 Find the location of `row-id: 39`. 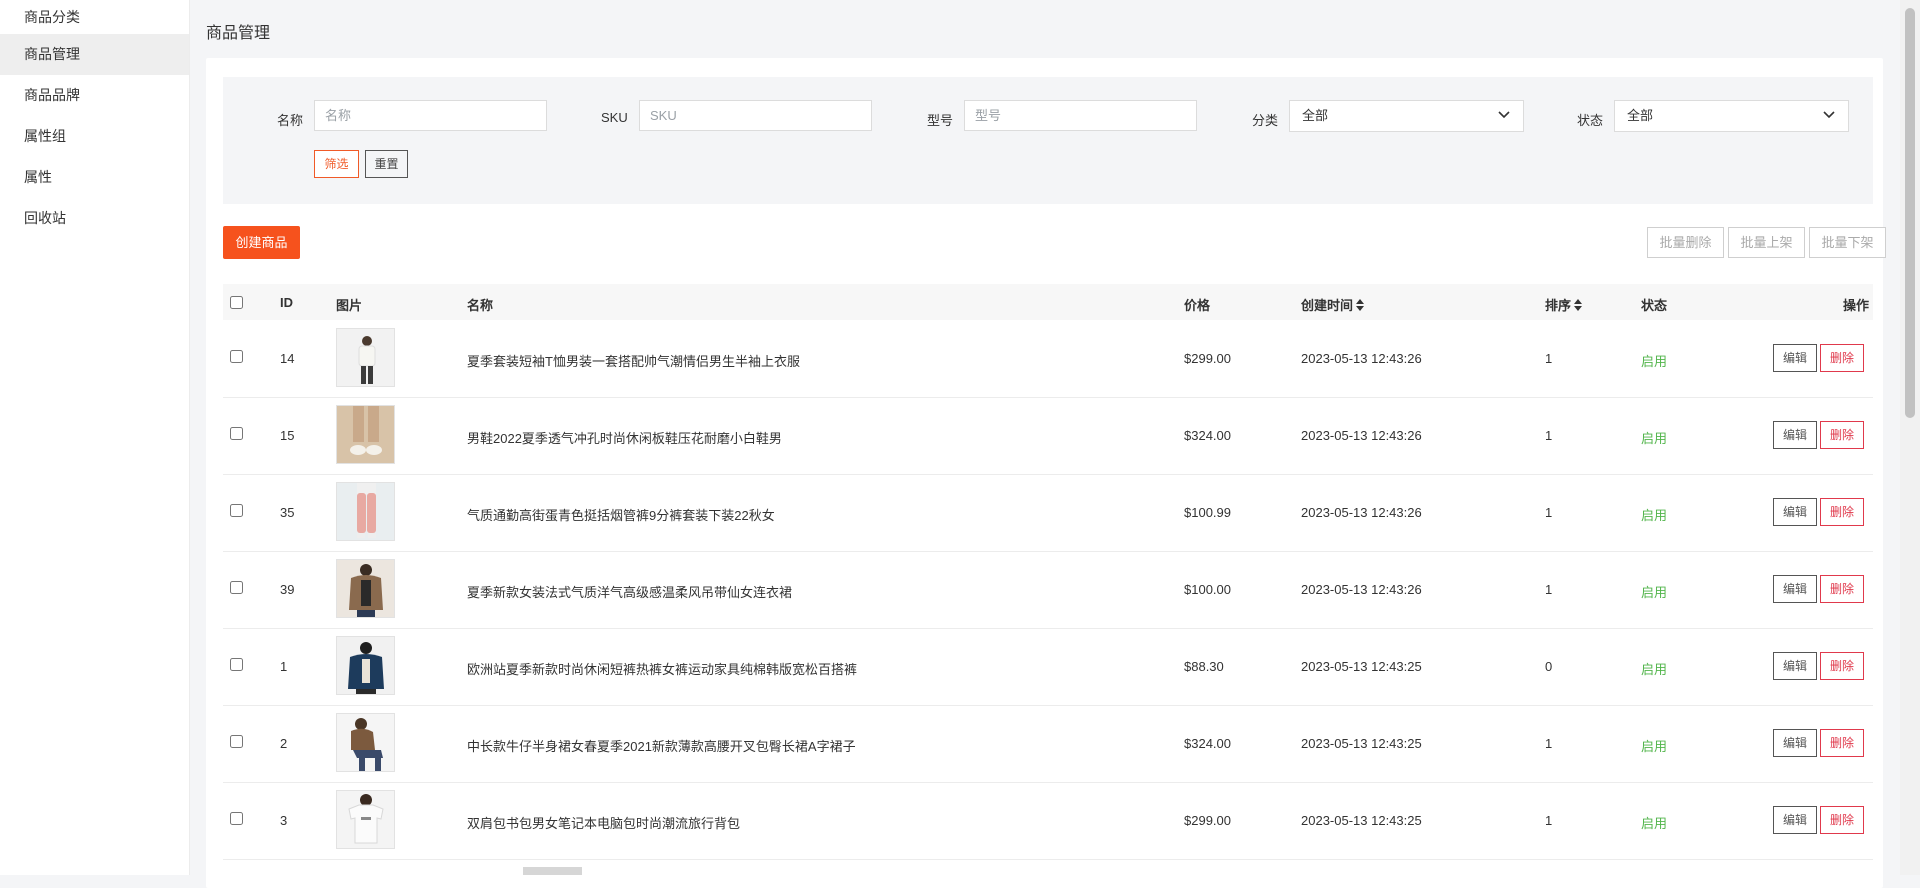

row-id: 39 is located at coordinates (287, 589).